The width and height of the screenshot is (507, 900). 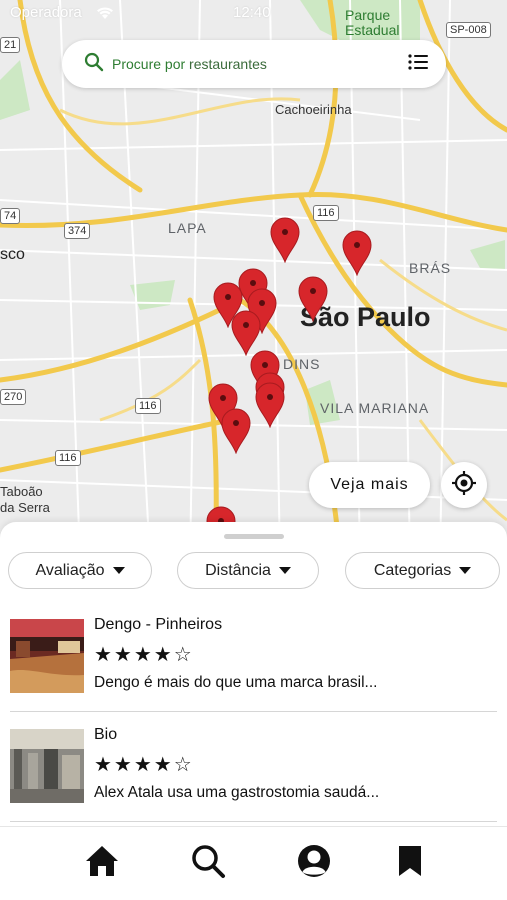 I want to click on map-label-taboao: Taboão da Serra, so click(x=25, y=499).